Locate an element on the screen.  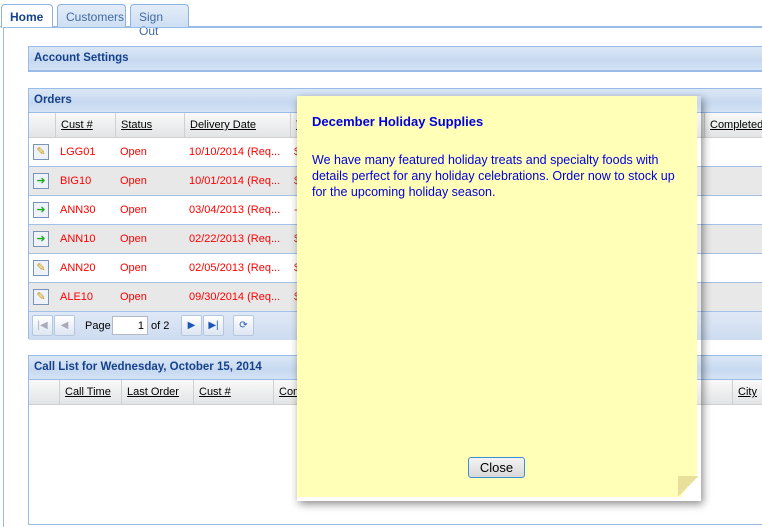
col-delivery-date: Delivery Date is located at coordinates (237, 125).